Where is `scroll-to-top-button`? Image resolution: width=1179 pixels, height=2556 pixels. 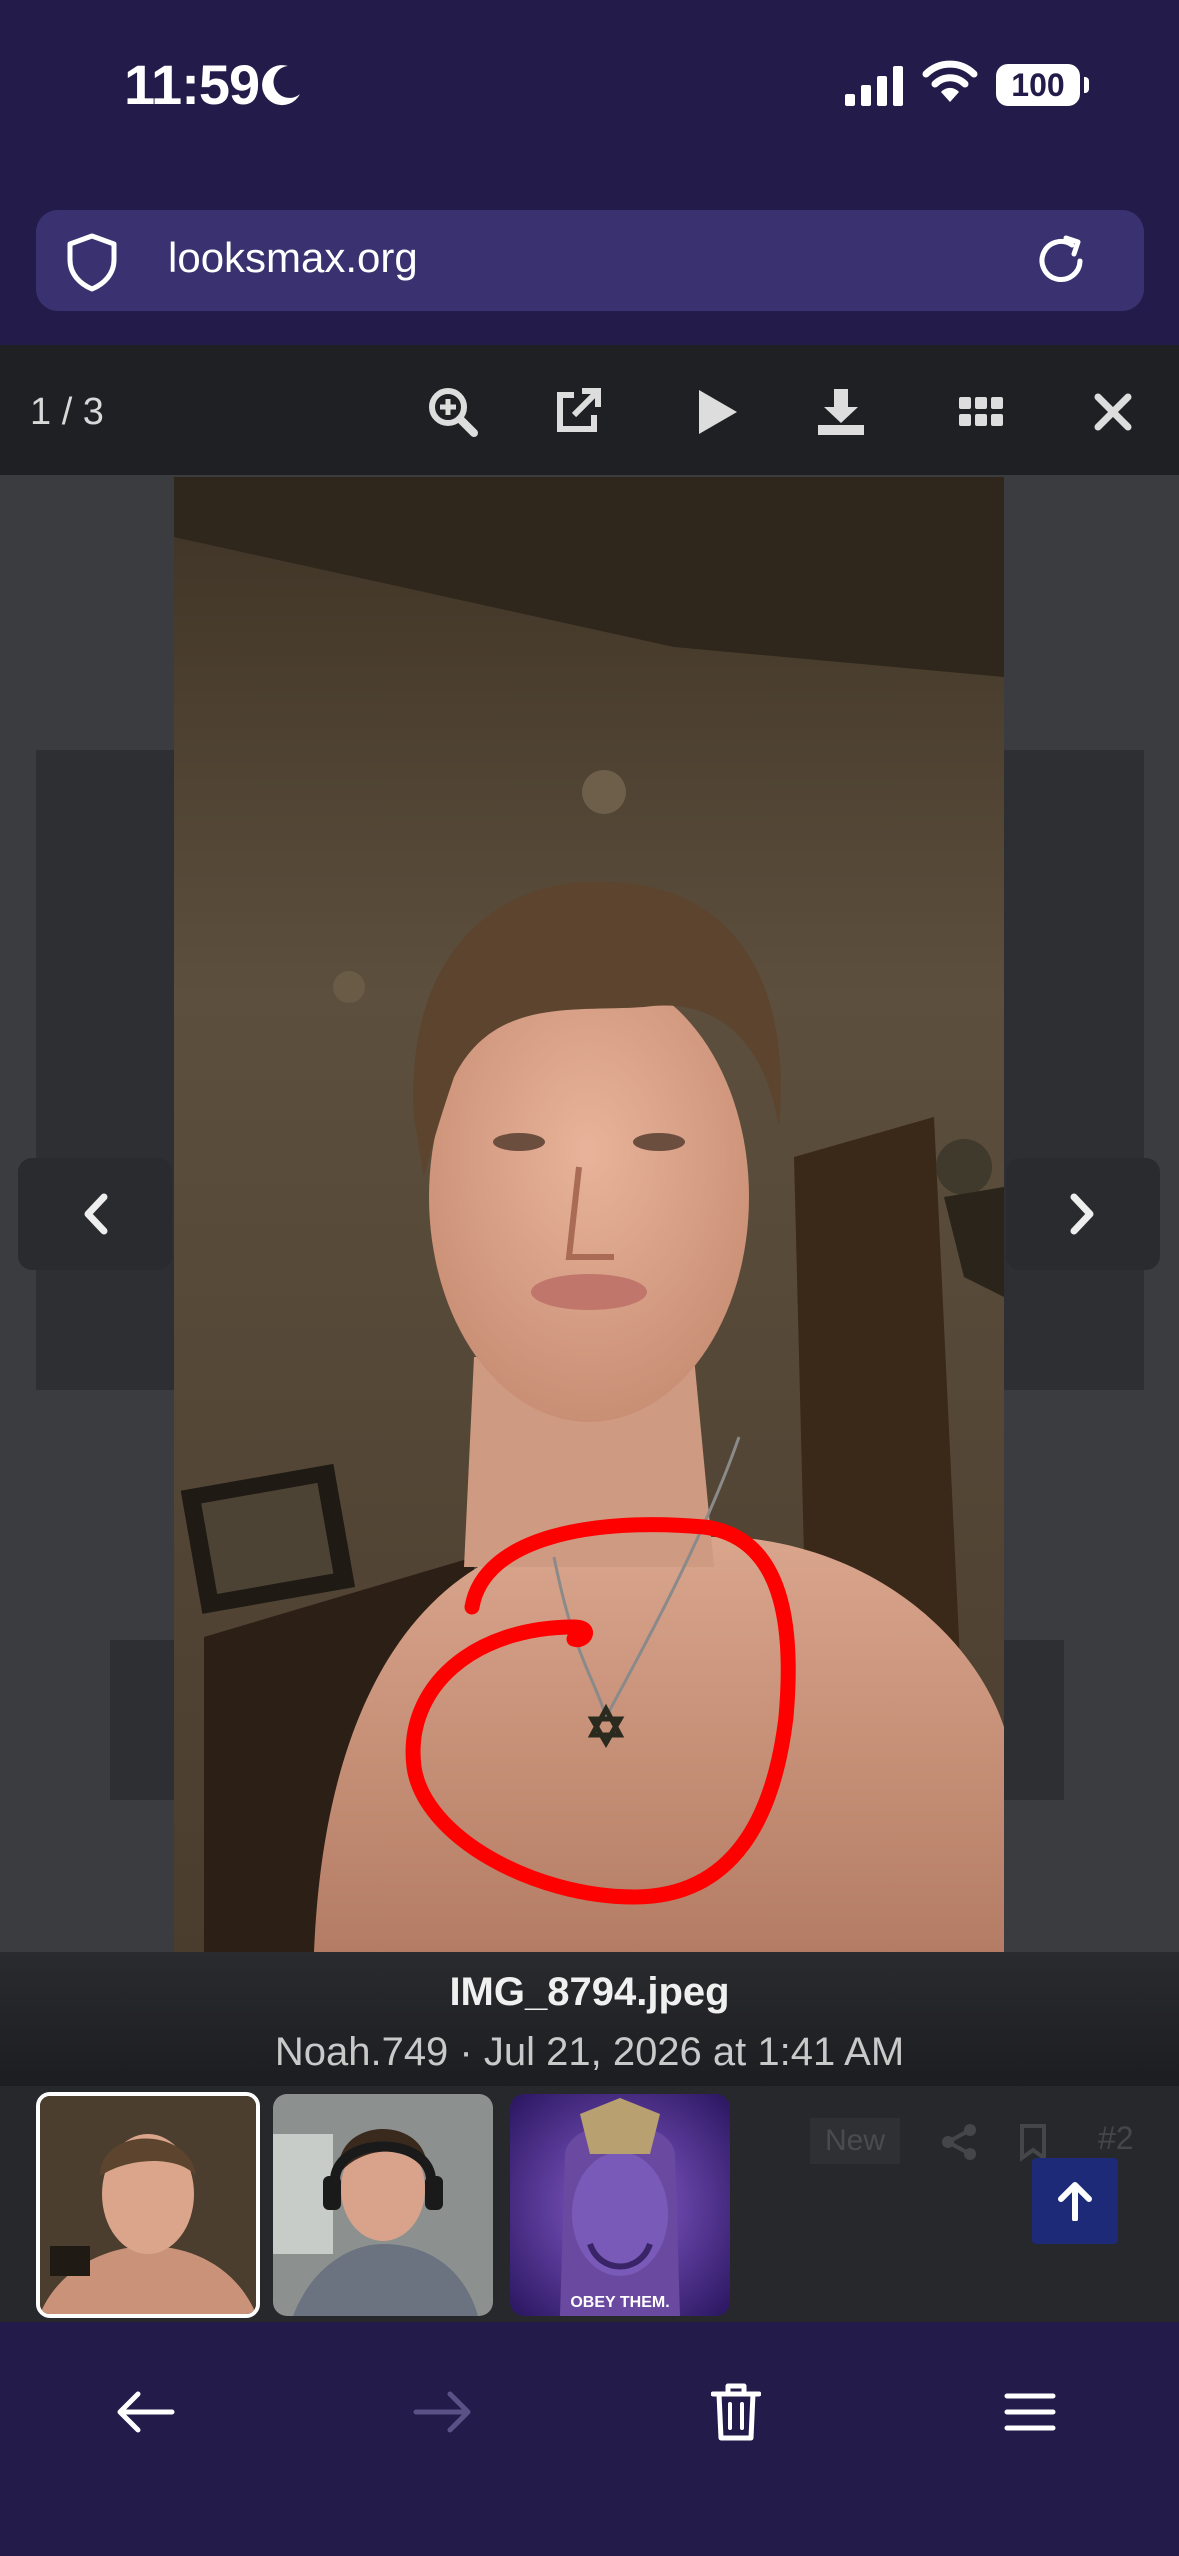 scroll-to-top-button is located at coordinates (1075, 2201).